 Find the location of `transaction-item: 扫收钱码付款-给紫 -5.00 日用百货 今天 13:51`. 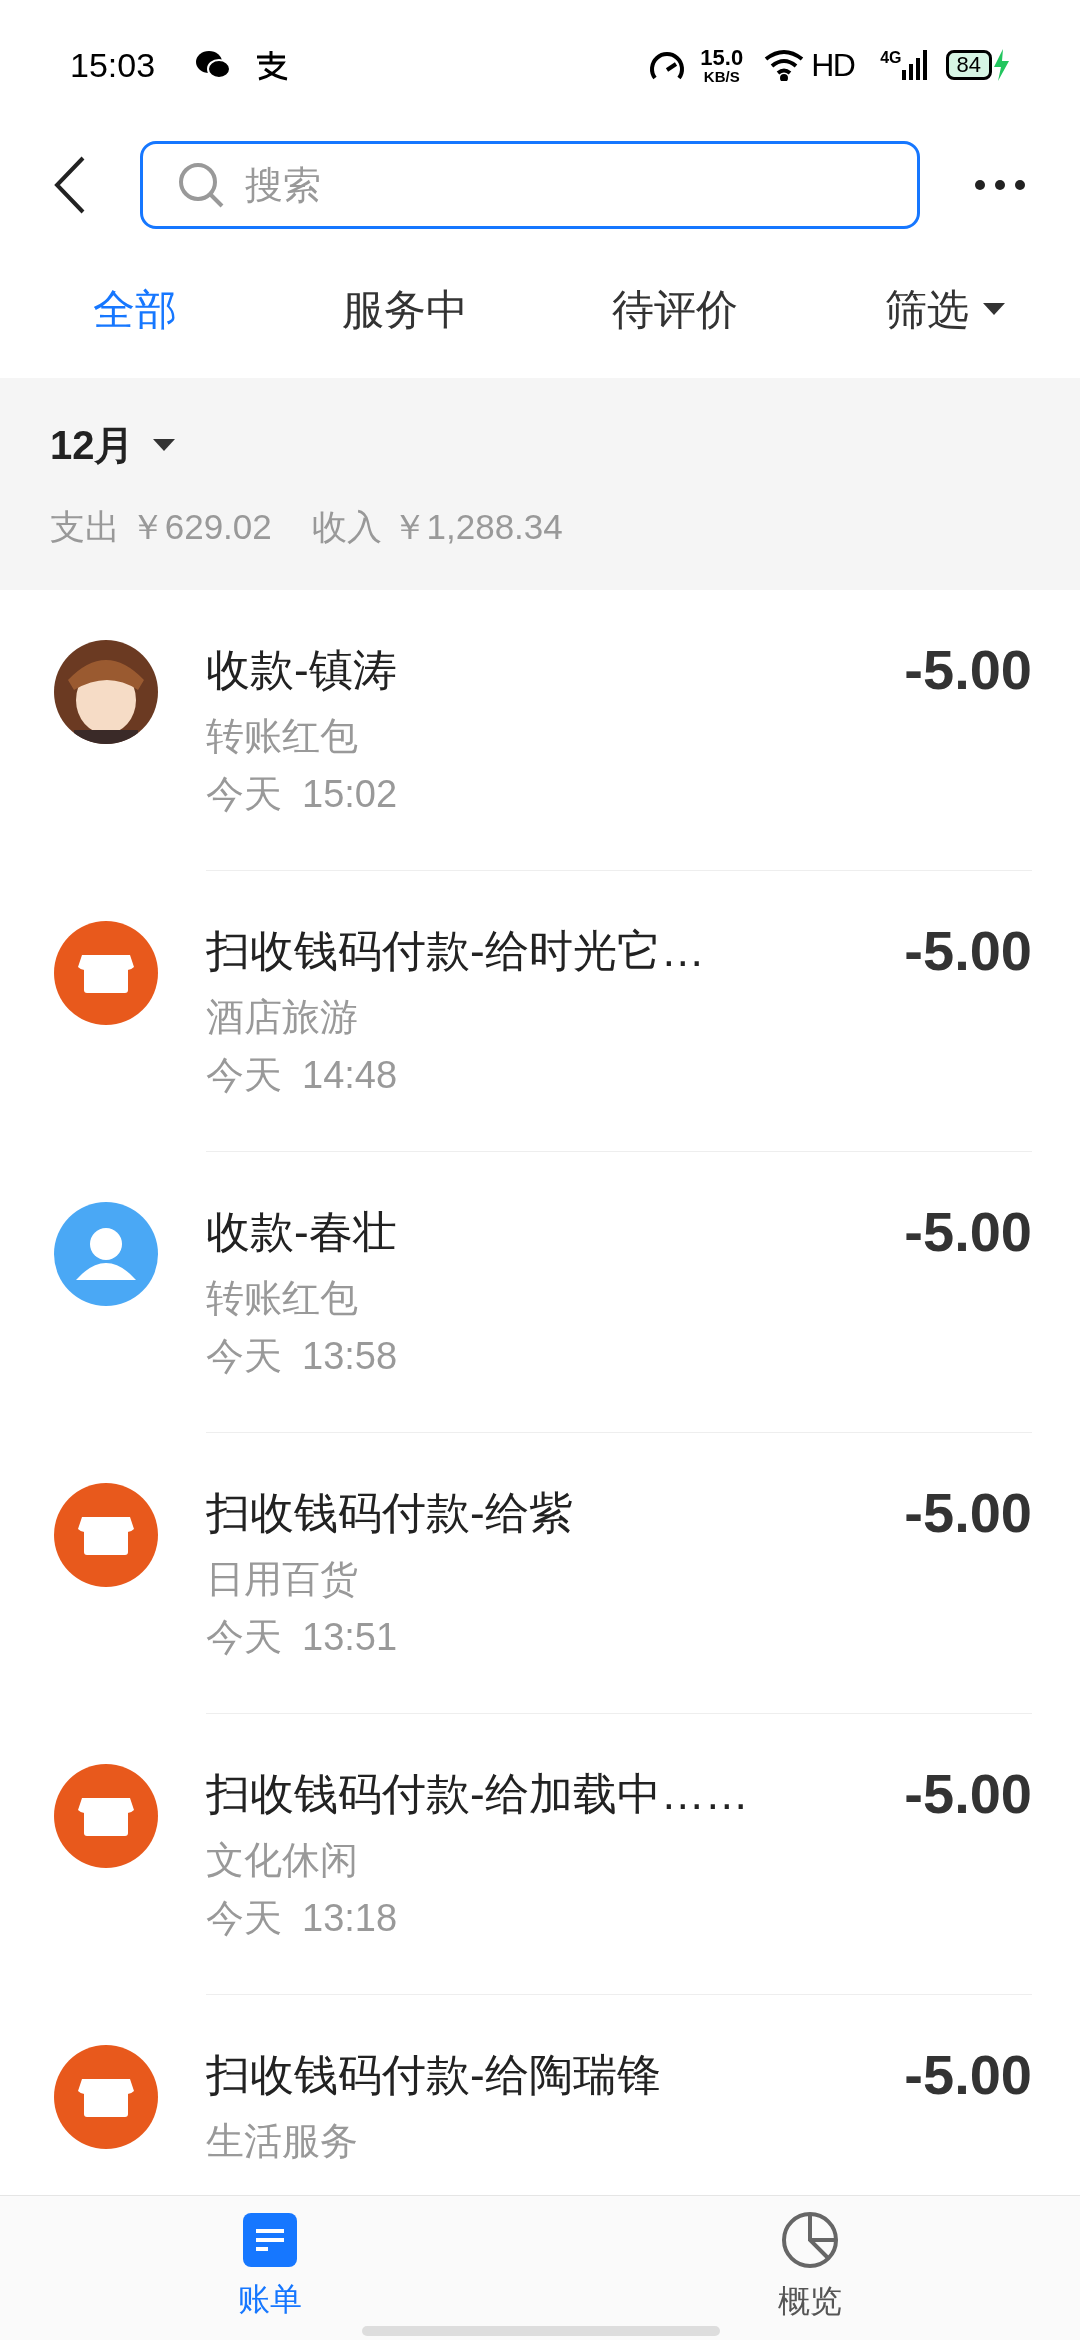

transaction-item: 扫收钱码付款-给紫 -5.00 日用百货 今天 13:51 is located at coordinates (540, 1573).